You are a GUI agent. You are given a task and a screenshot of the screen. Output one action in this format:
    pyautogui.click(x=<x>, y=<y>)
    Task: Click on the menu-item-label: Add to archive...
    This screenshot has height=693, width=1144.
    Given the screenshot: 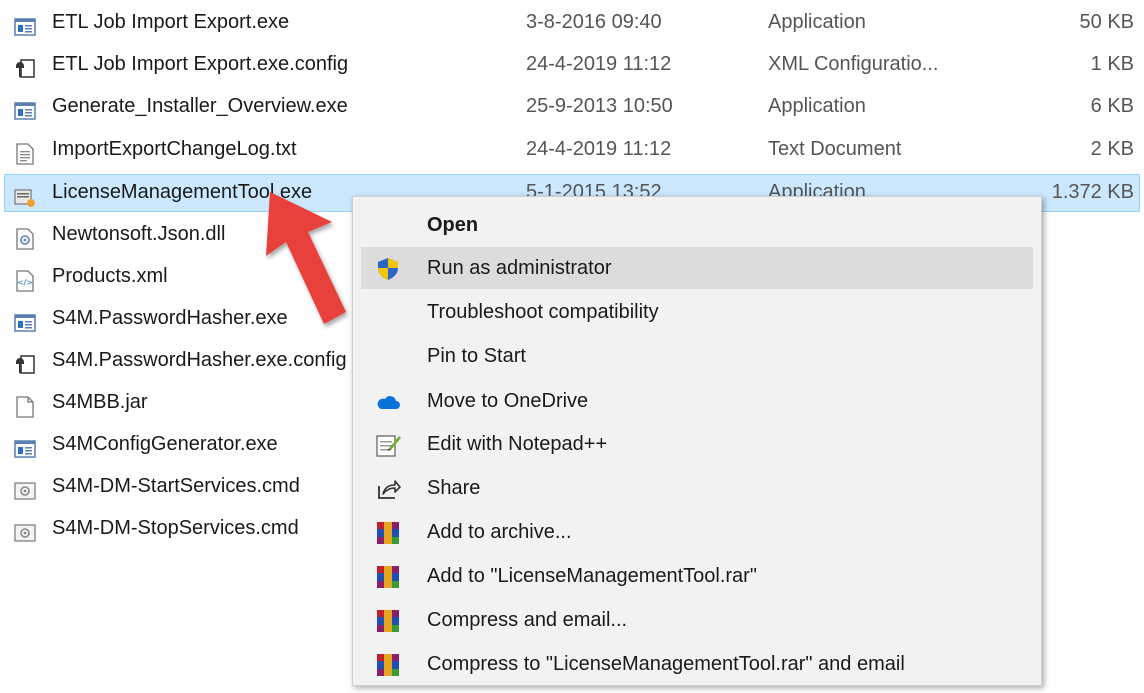 What is the action you would take?
    pyautogui.click(x=499, y=532)
    